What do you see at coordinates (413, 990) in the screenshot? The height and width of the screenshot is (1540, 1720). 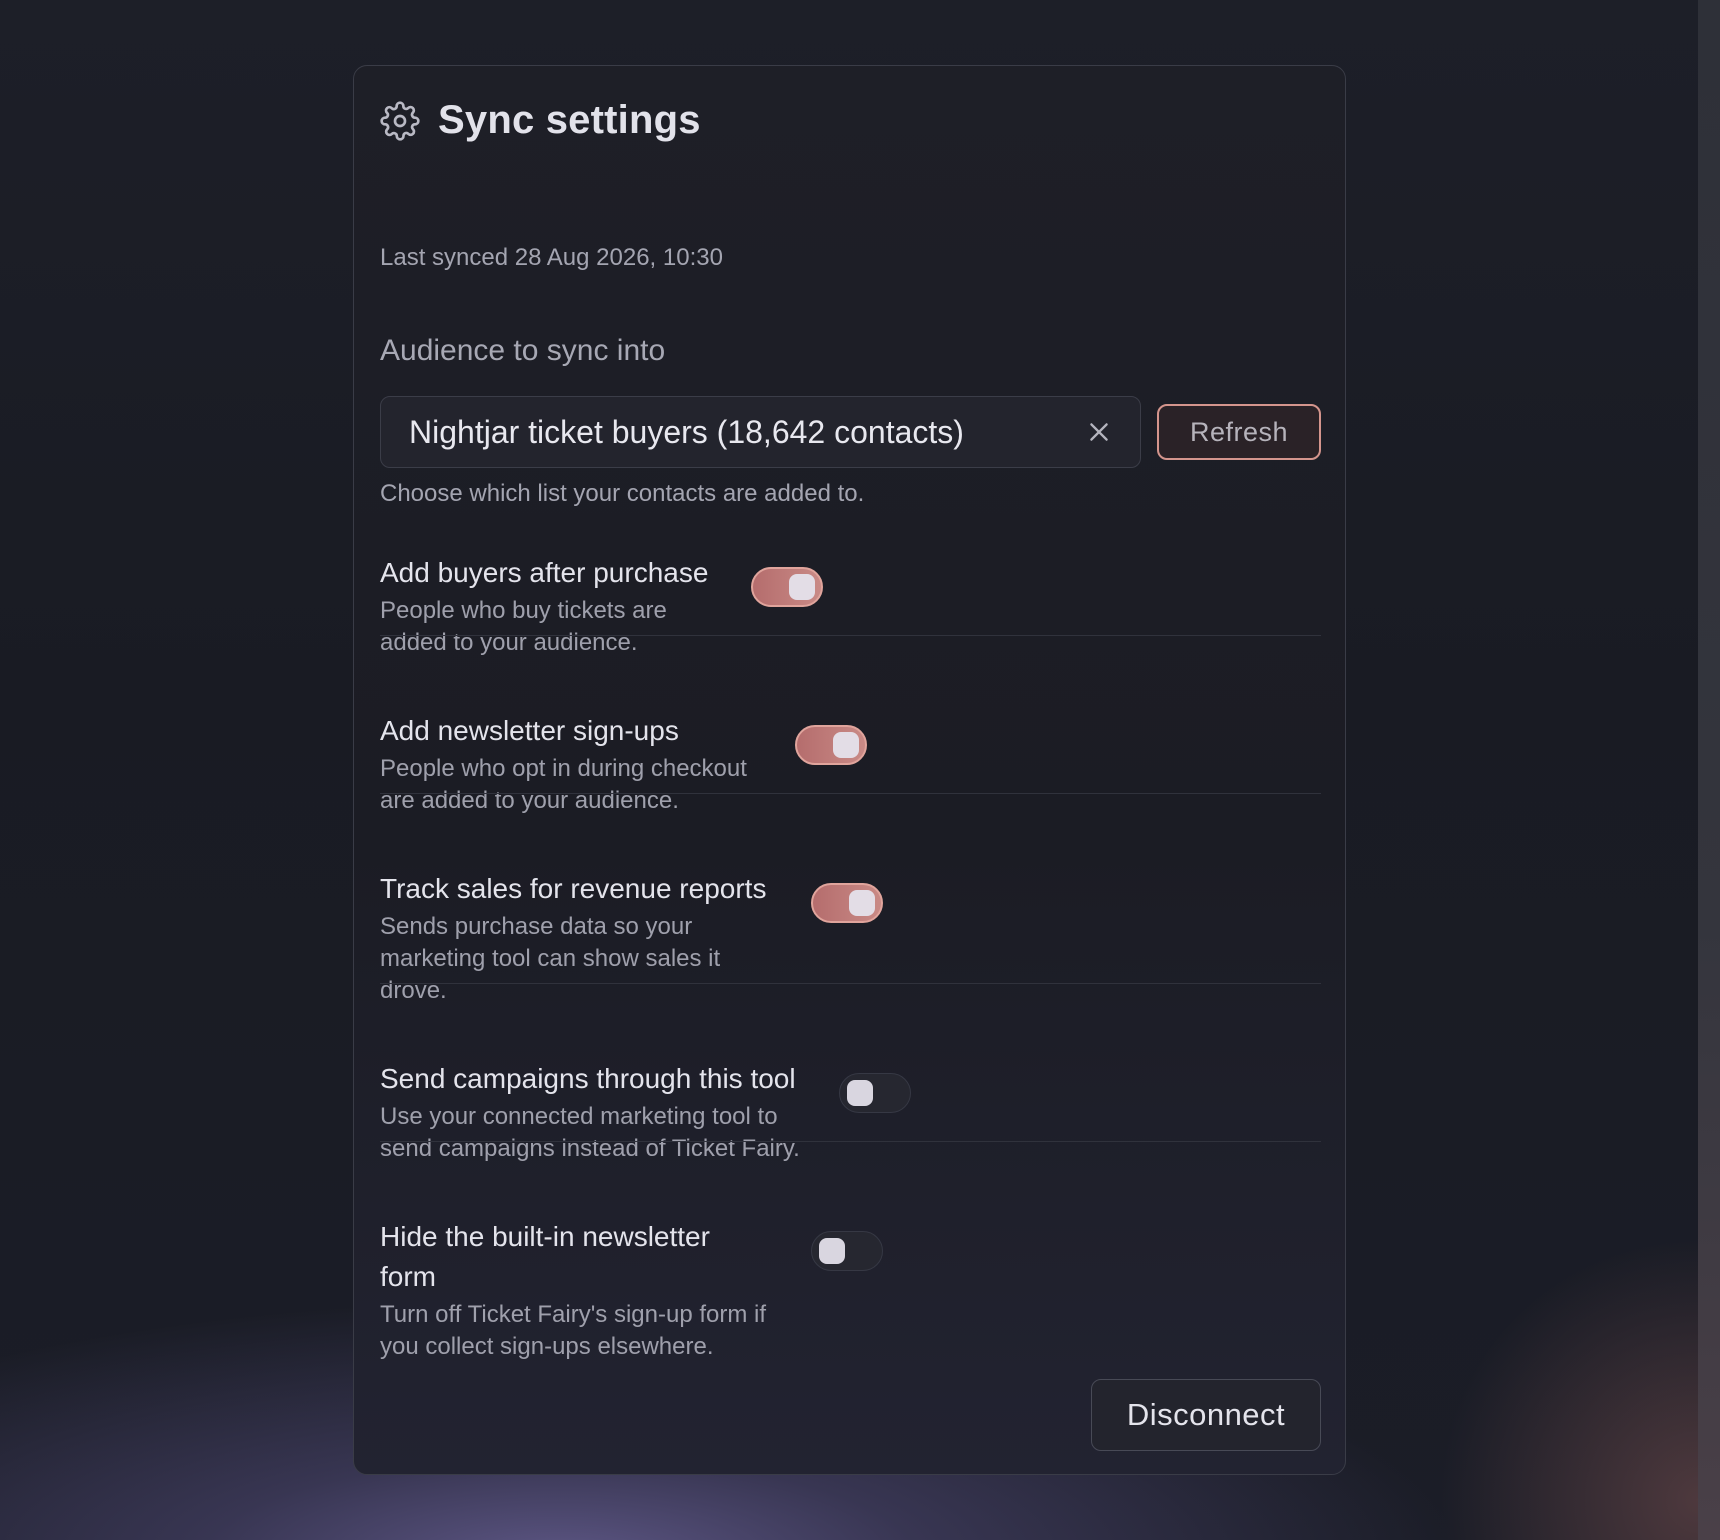 I see `setting-description-line: drove.` at bounding box center [413, 990].